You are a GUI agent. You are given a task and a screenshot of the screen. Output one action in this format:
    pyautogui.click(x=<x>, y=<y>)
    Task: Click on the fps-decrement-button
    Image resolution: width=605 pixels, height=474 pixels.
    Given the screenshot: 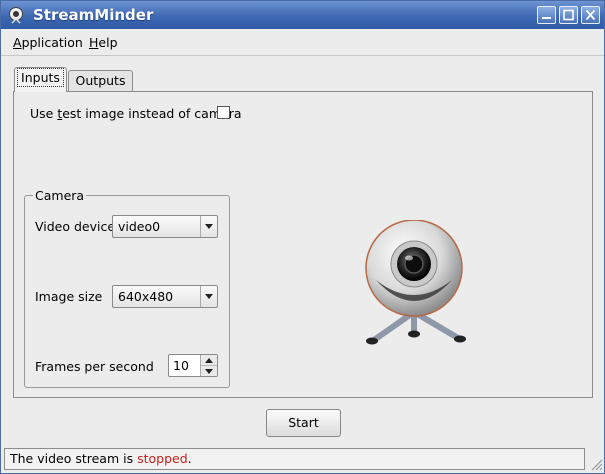 What is the action you would take?
    pyautogui.click(x=209, y=371)
    